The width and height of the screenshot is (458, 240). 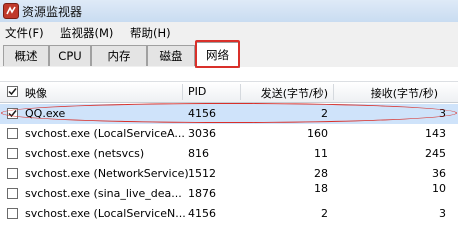 What do you see at coordinates (202, 193) in the screenshot?
I see `process-pid: 1876` at bounding box center [202, 193].